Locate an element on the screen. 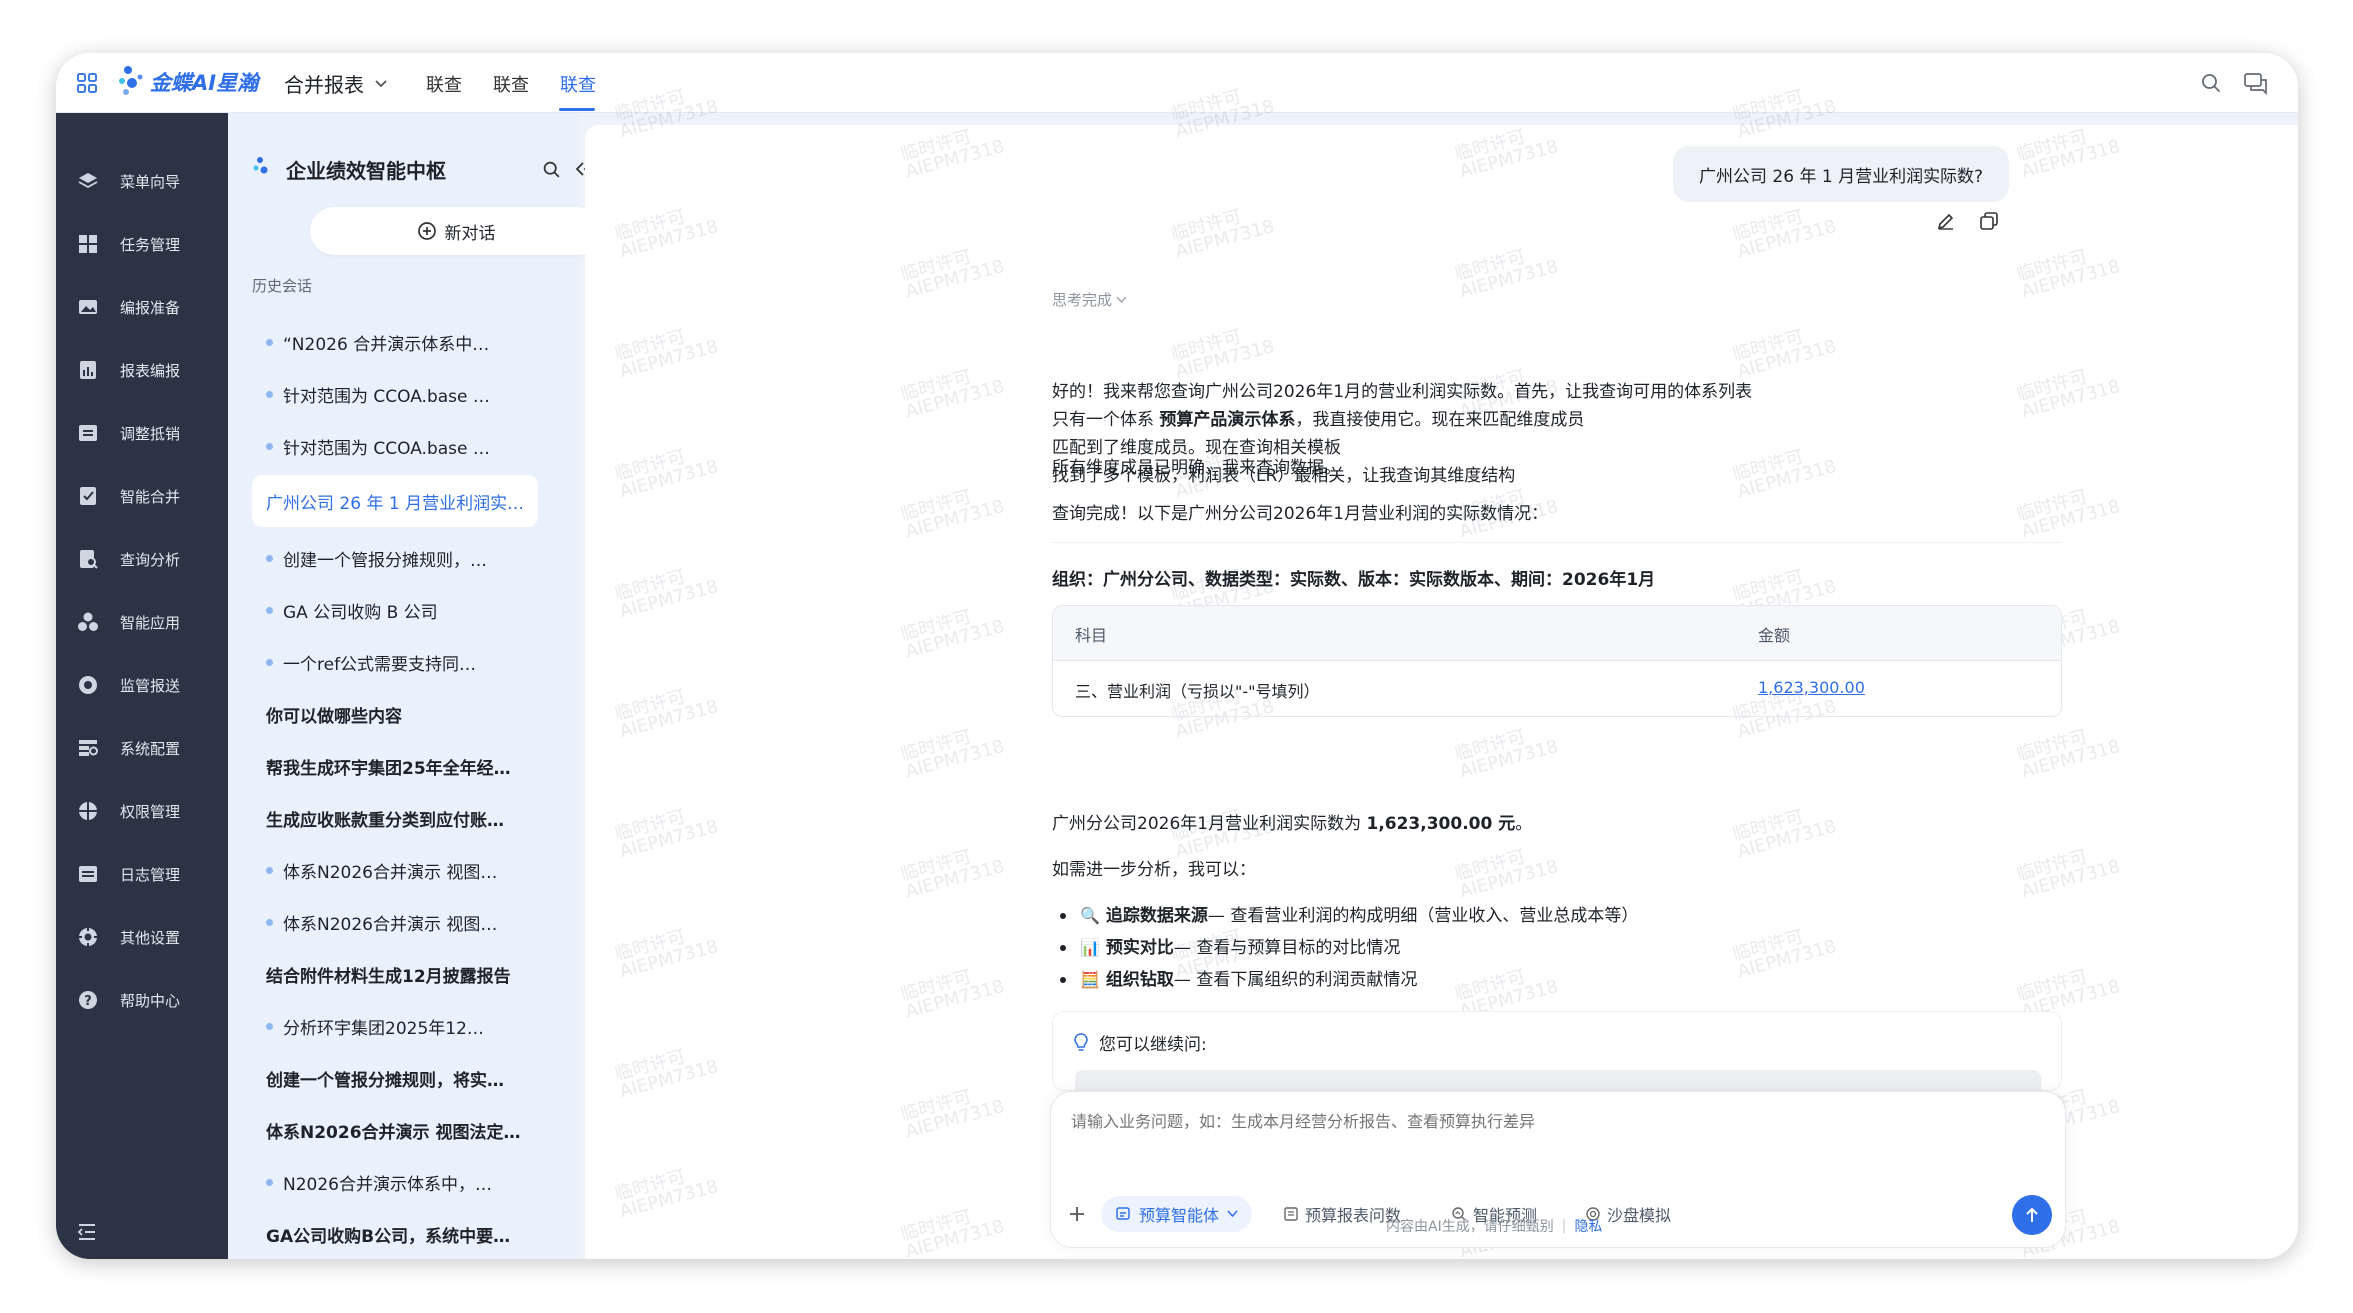  nav-item-query-analysis: 查询分析 is located at coordinates (142, 559).